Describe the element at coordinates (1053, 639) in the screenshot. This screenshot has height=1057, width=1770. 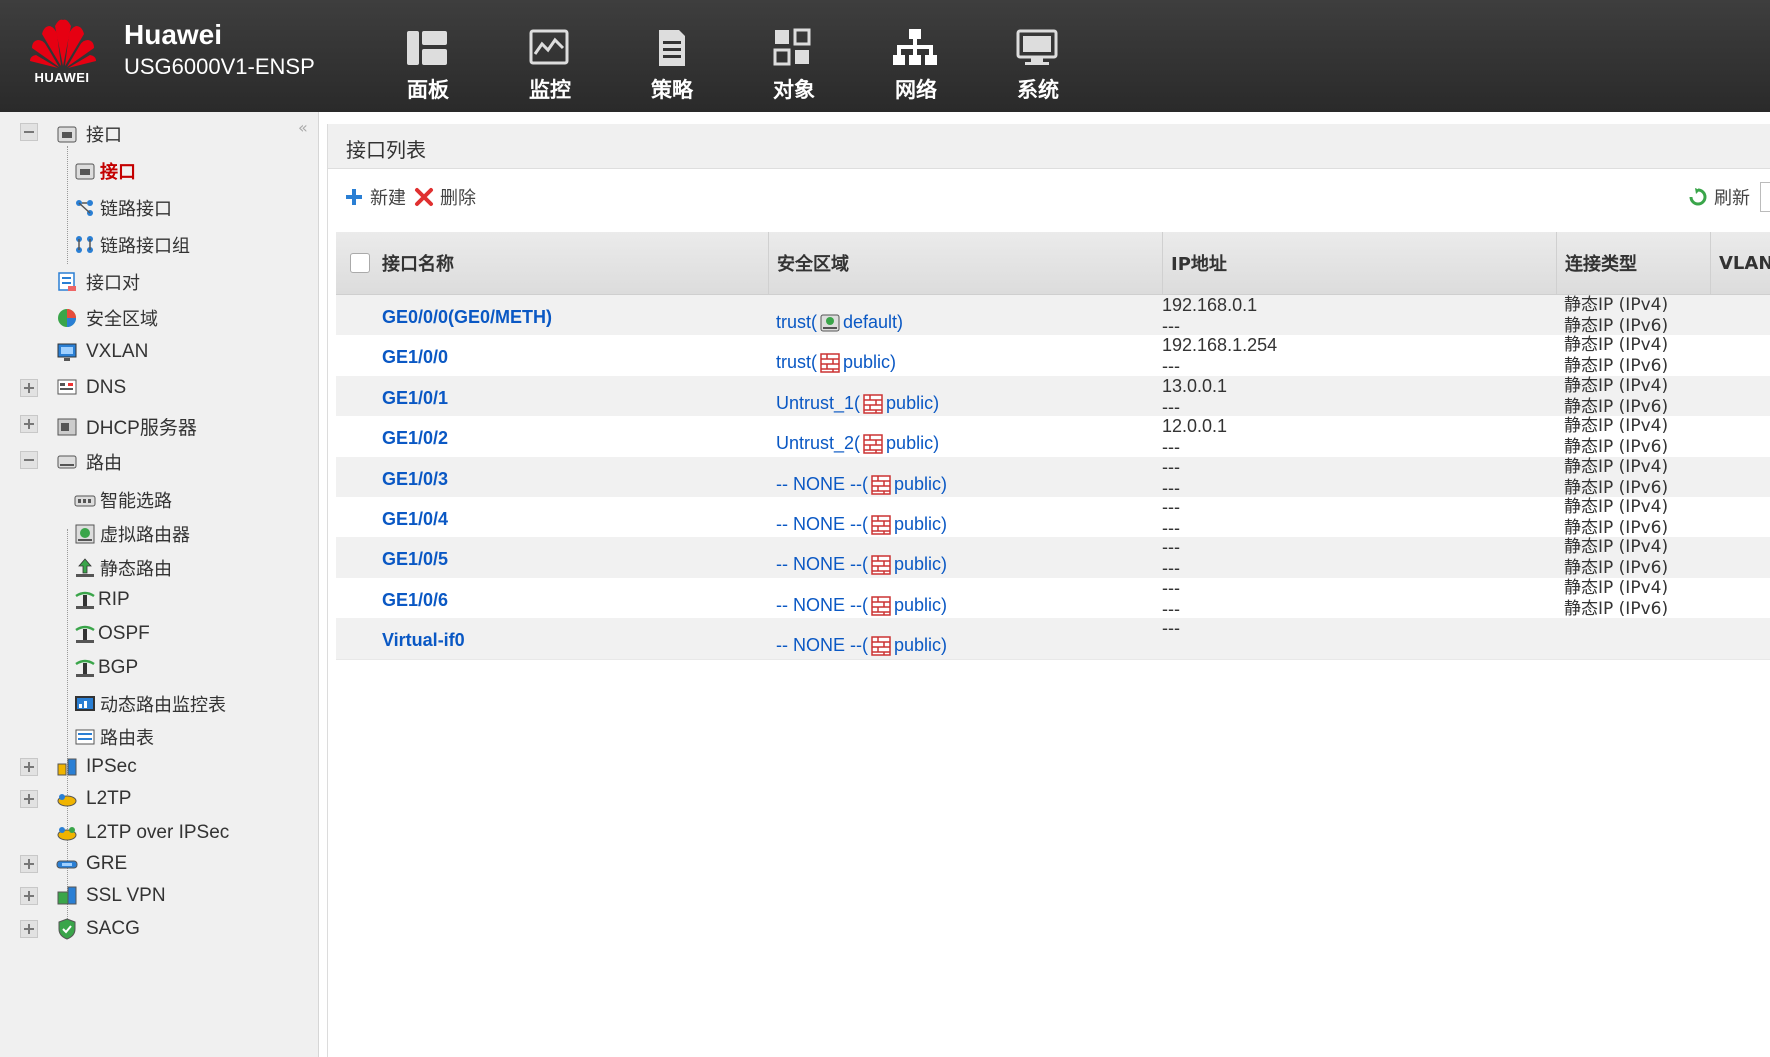
I see `table-row: Virtual-if0 -- NONE --(public) ---` at that location.